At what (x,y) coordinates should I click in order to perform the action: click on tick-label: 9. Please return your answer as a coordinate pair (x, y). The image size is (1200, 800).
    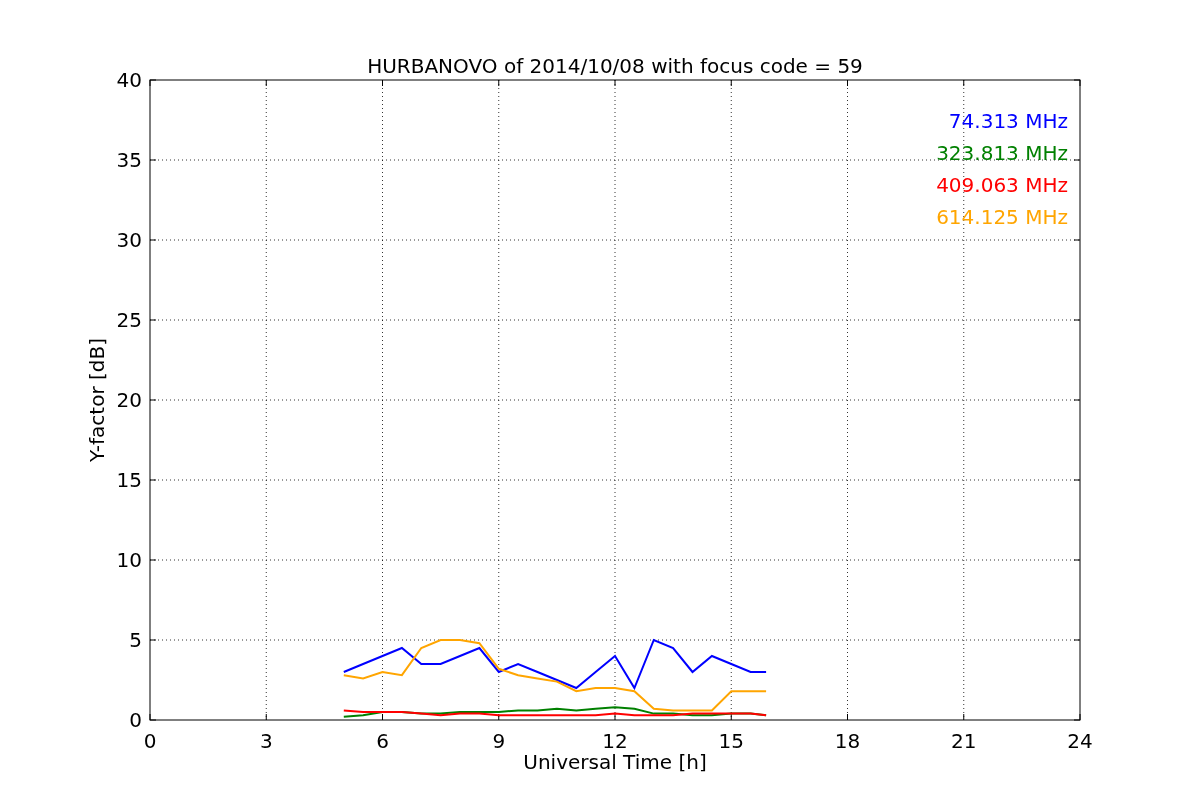
    Looking at the image, I should click on (499, 741).